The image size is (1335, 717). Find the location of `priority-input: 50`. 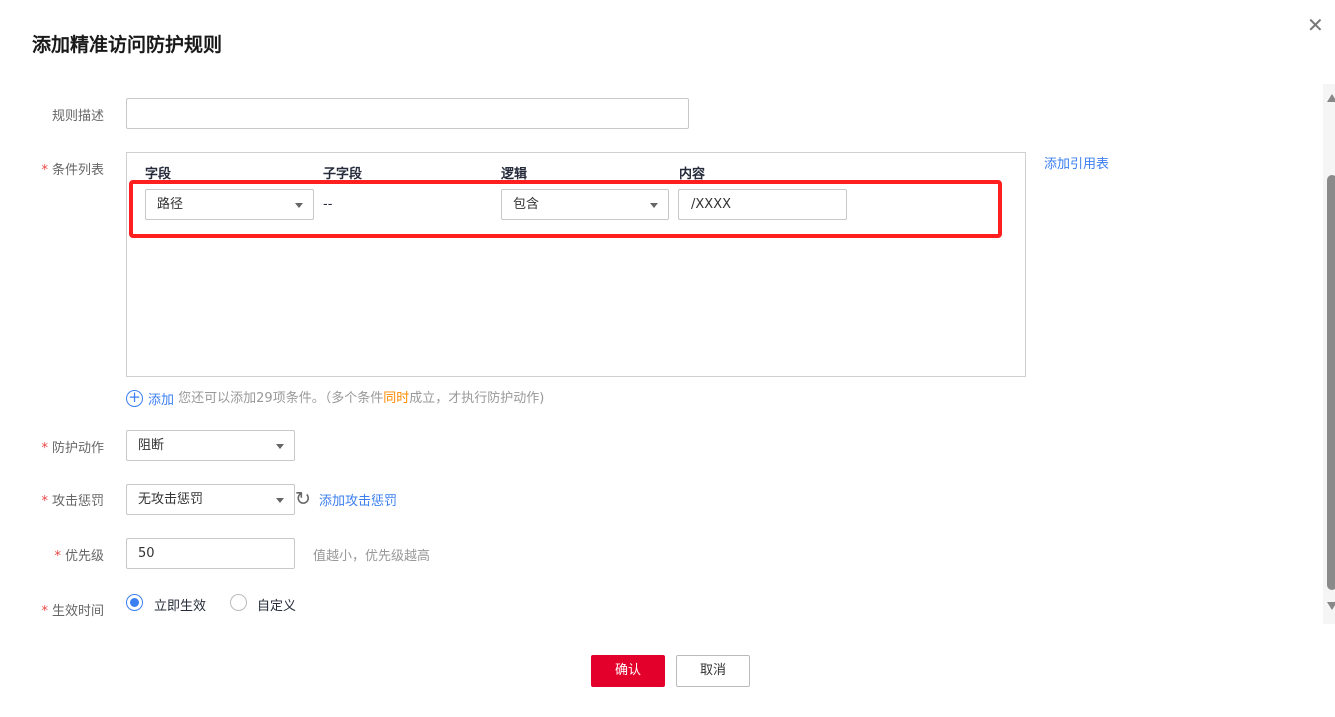

priority-input: 50 is located at coordinates (210, 553).